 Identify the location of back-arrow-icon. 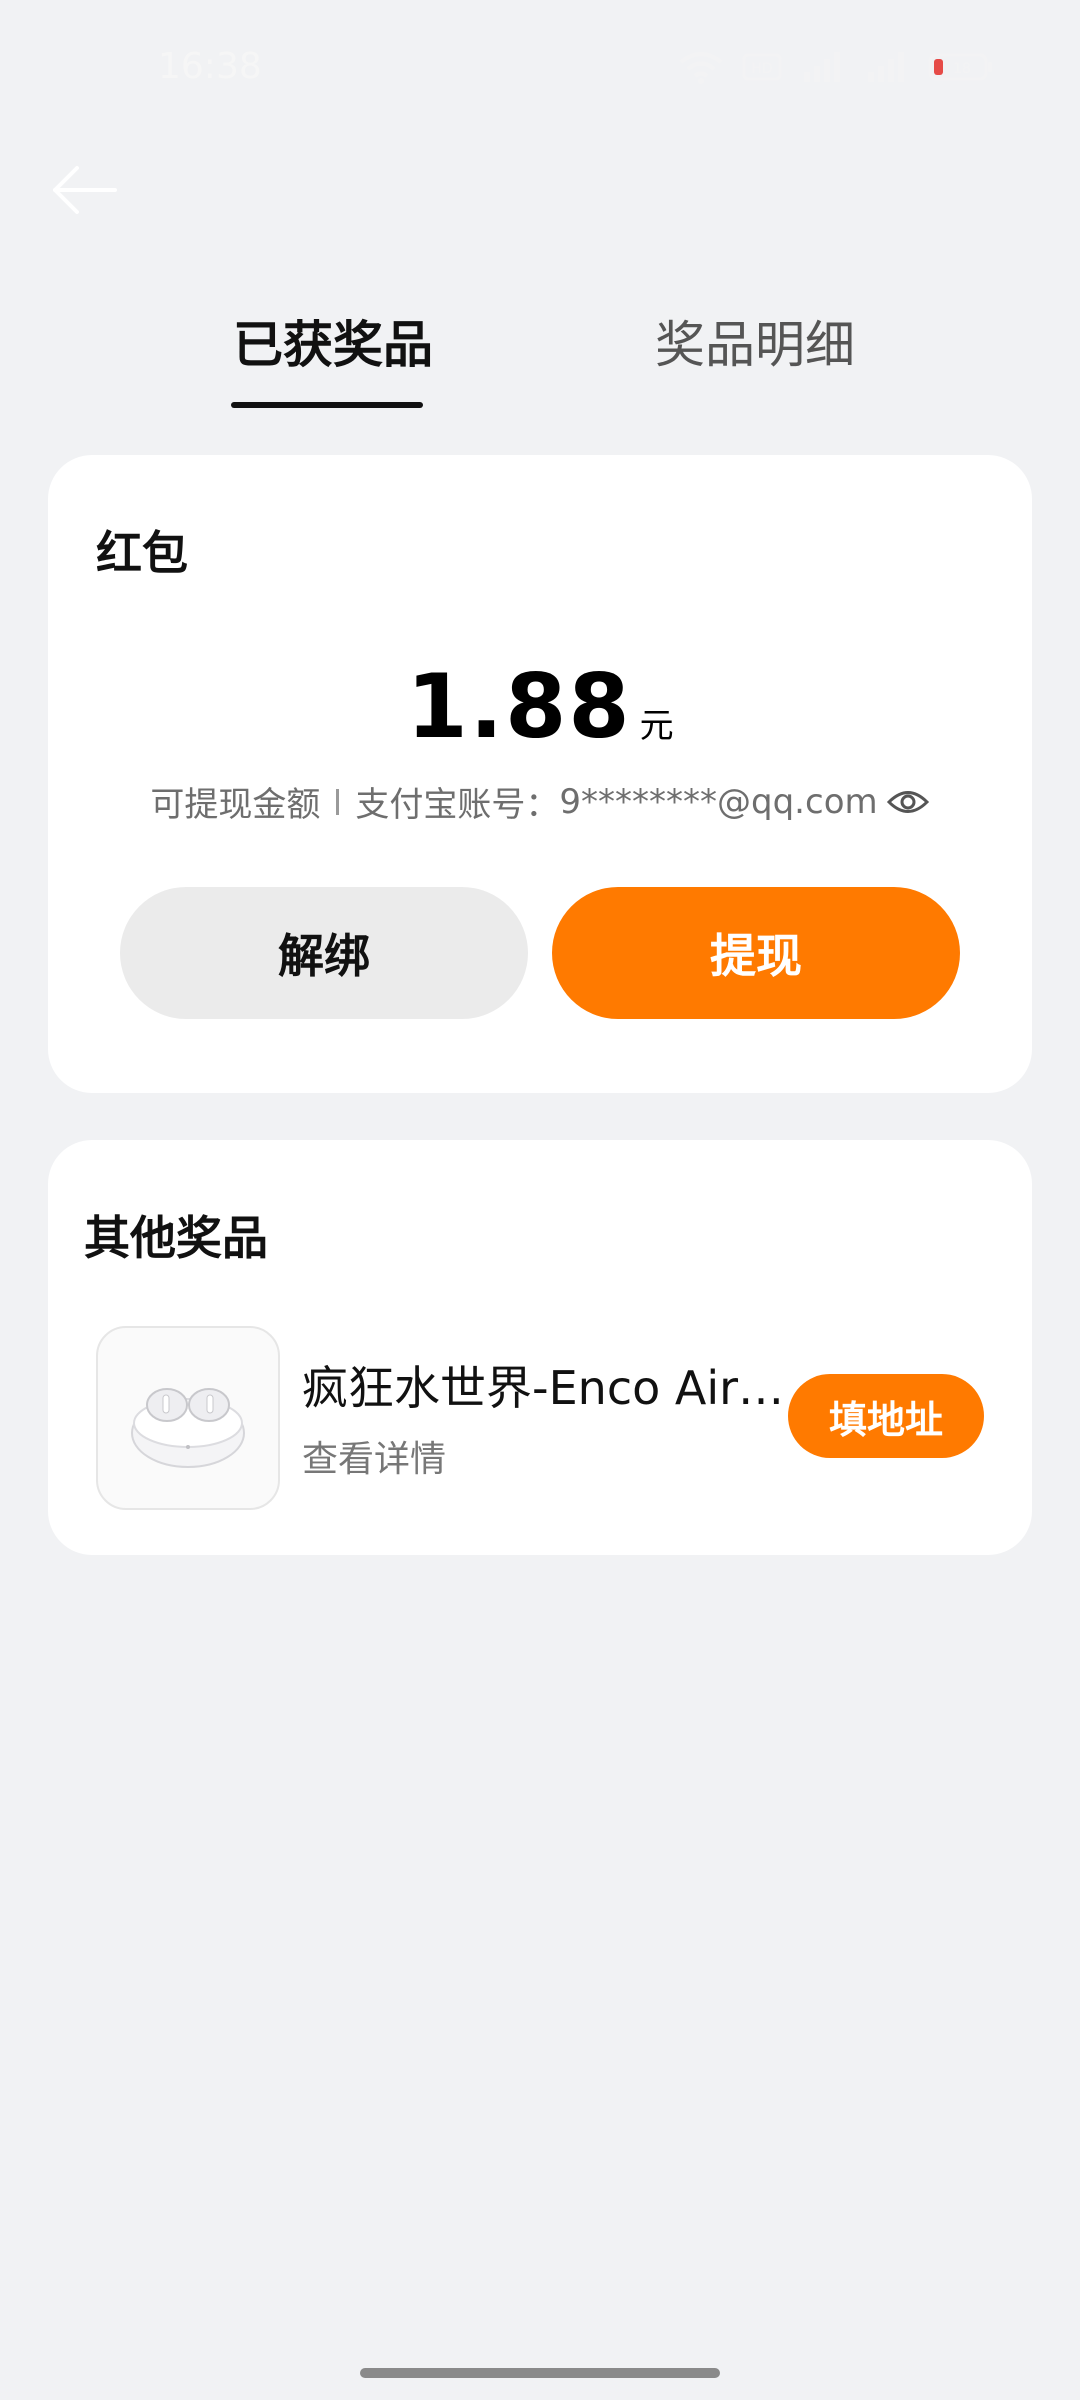
(85, 190).